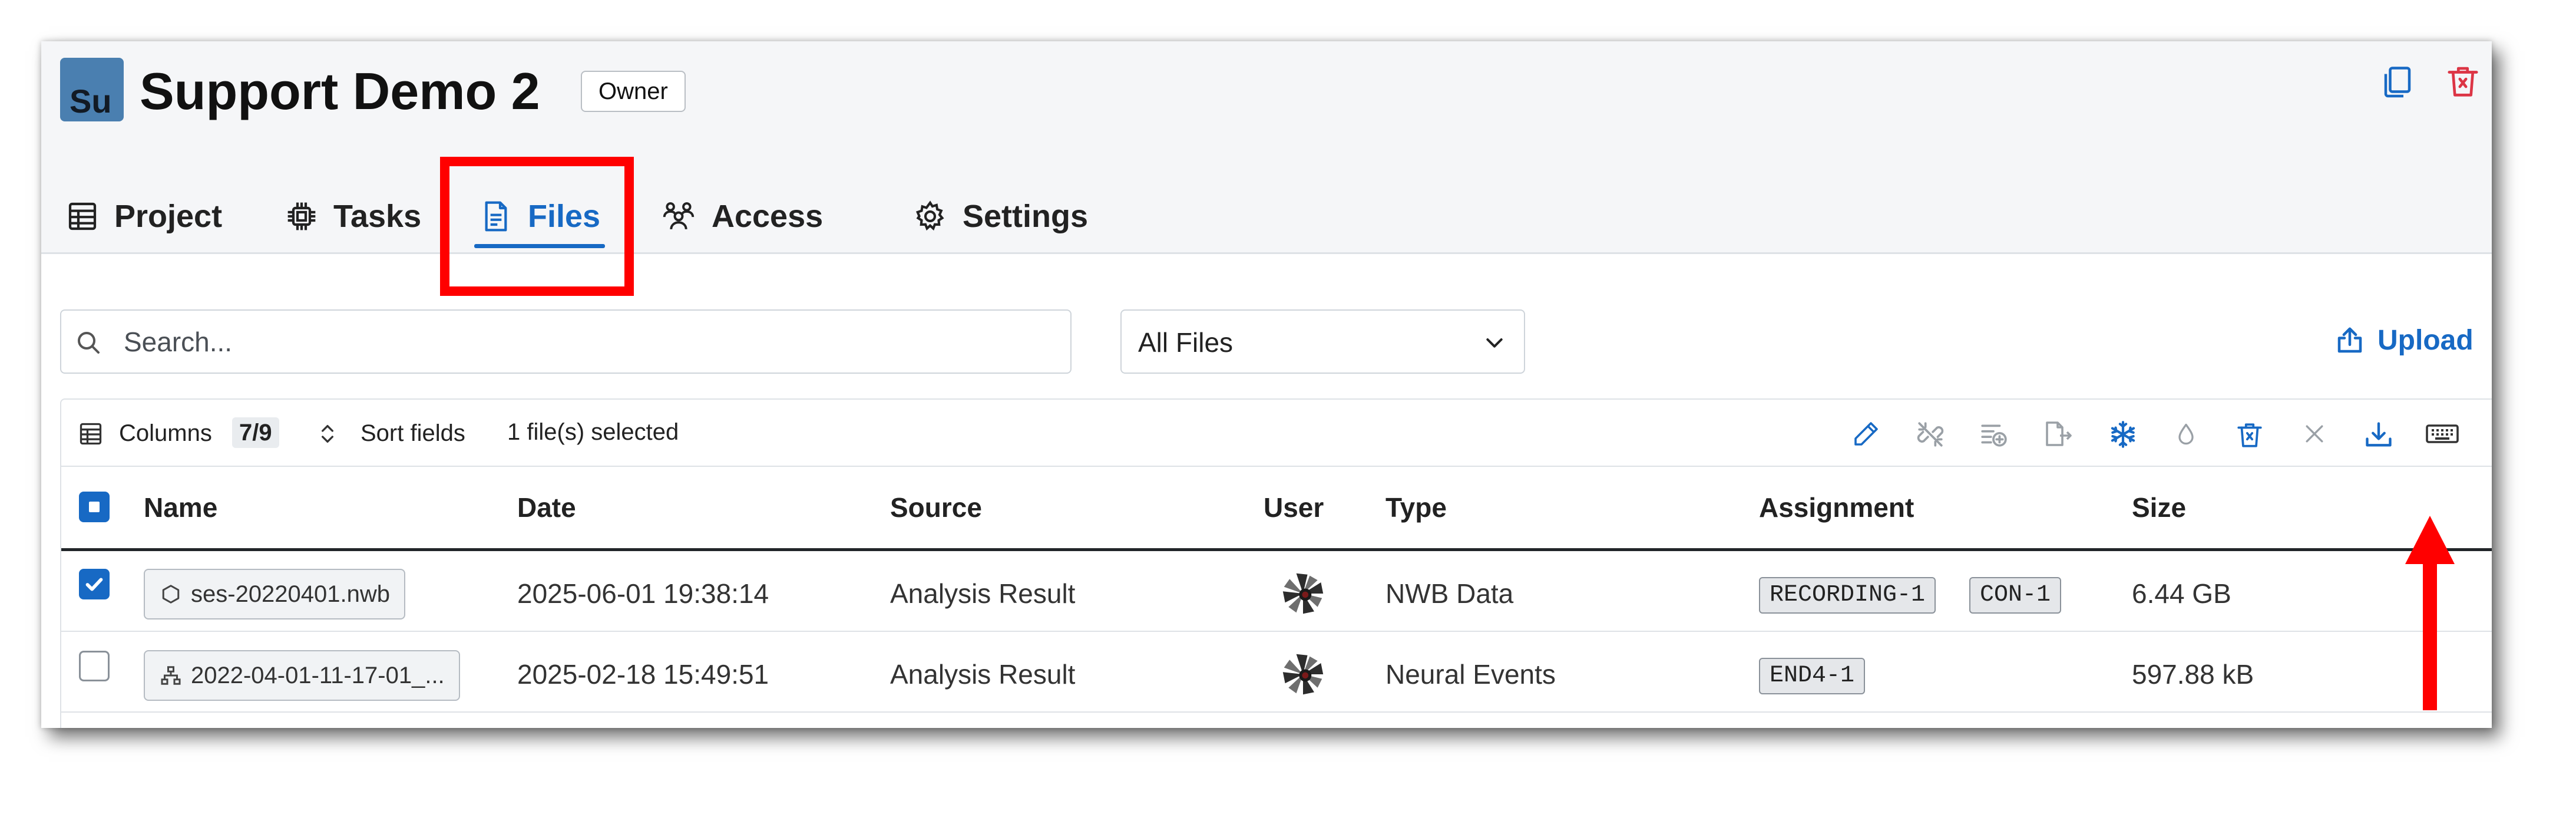  What do you see at coordinates (89, 343) in the screenshot?
I see `search-icon` at bounding box center [89, 343].